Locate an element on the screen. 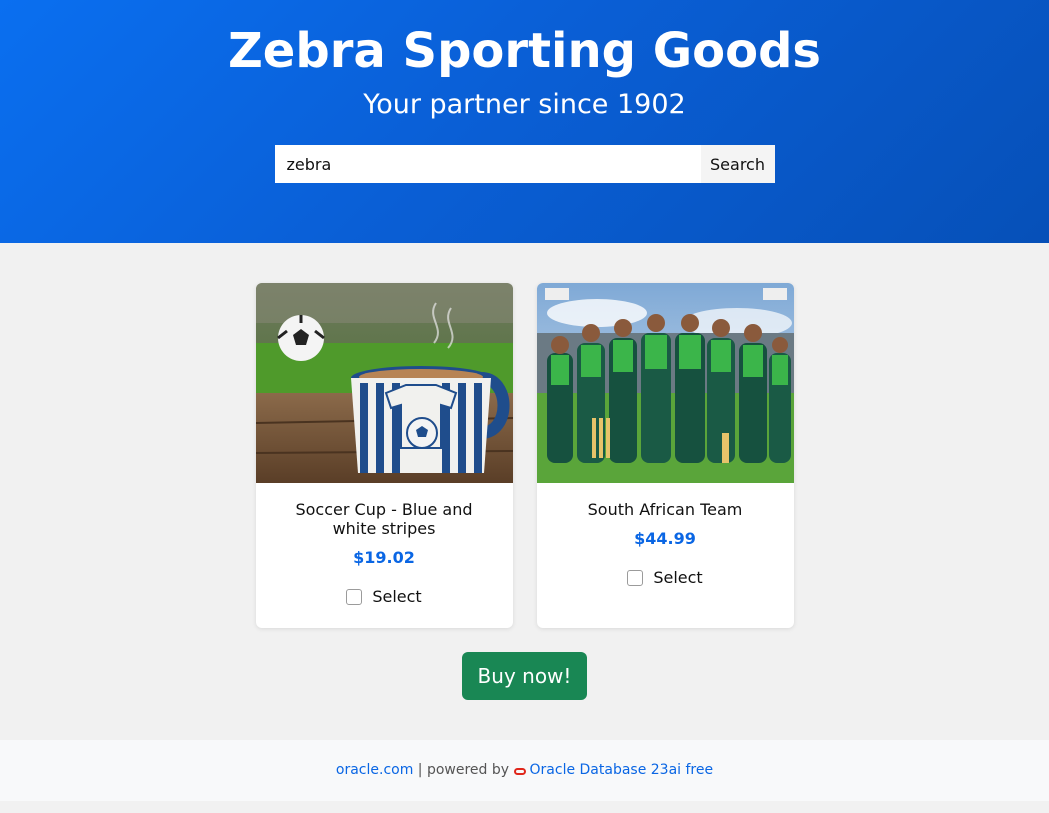  product-name: Soccer Cup - Blue and white stripes is located at coordinates (384, 519).